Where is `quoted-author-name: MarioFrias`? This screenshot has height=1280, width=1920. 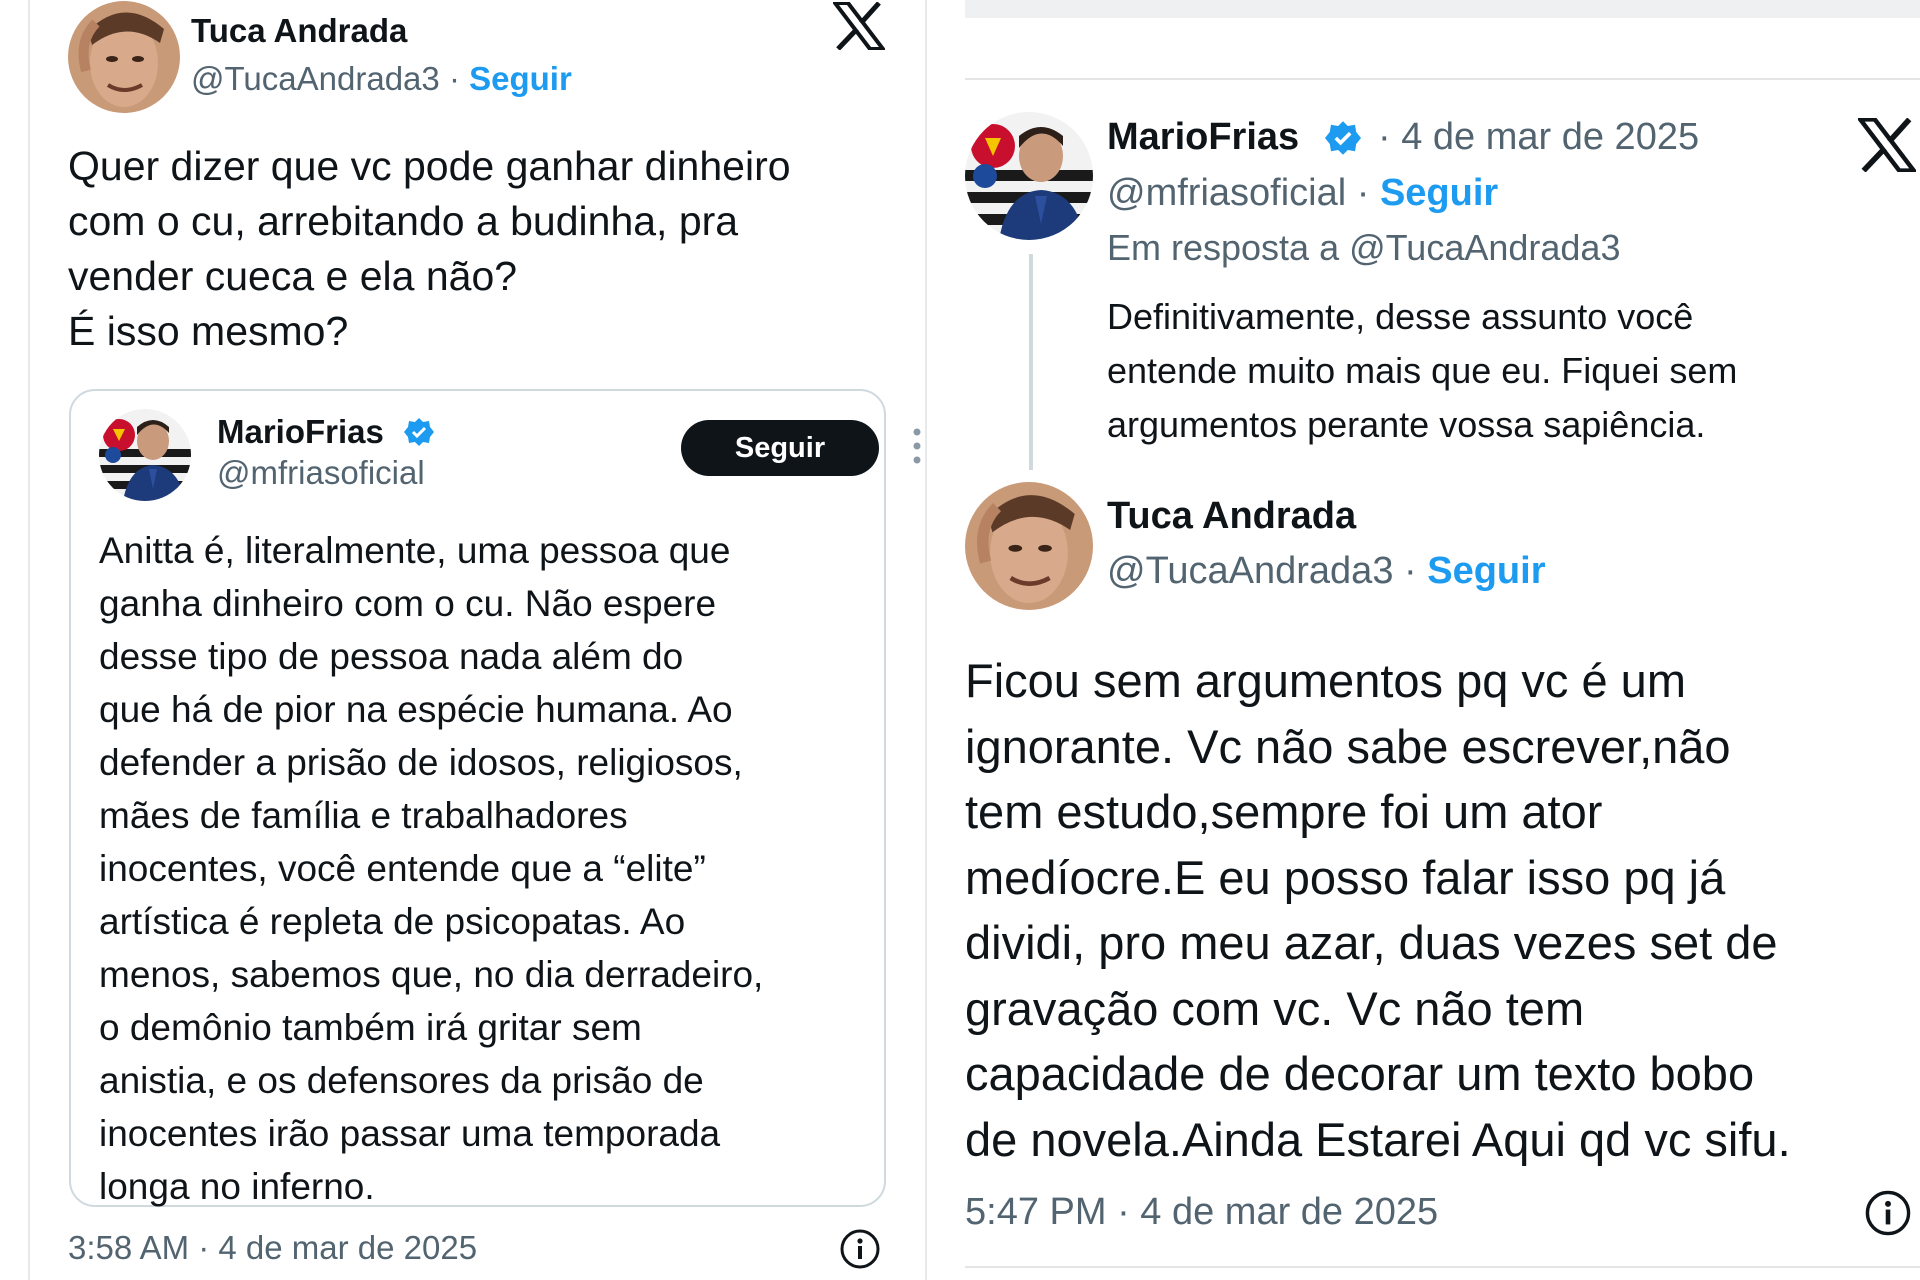
quoted-author-name: MarioFrias is located at coordinates (300, 432).